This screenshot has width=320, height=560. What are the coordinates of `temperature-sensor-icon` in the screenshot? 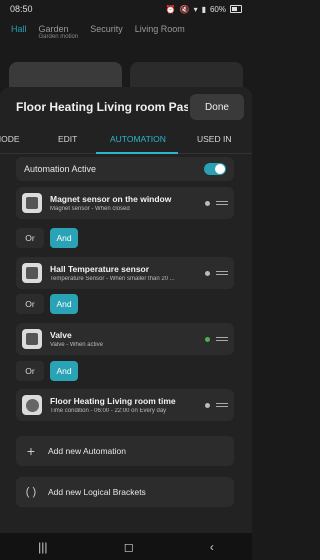 It's located at (32, 273).